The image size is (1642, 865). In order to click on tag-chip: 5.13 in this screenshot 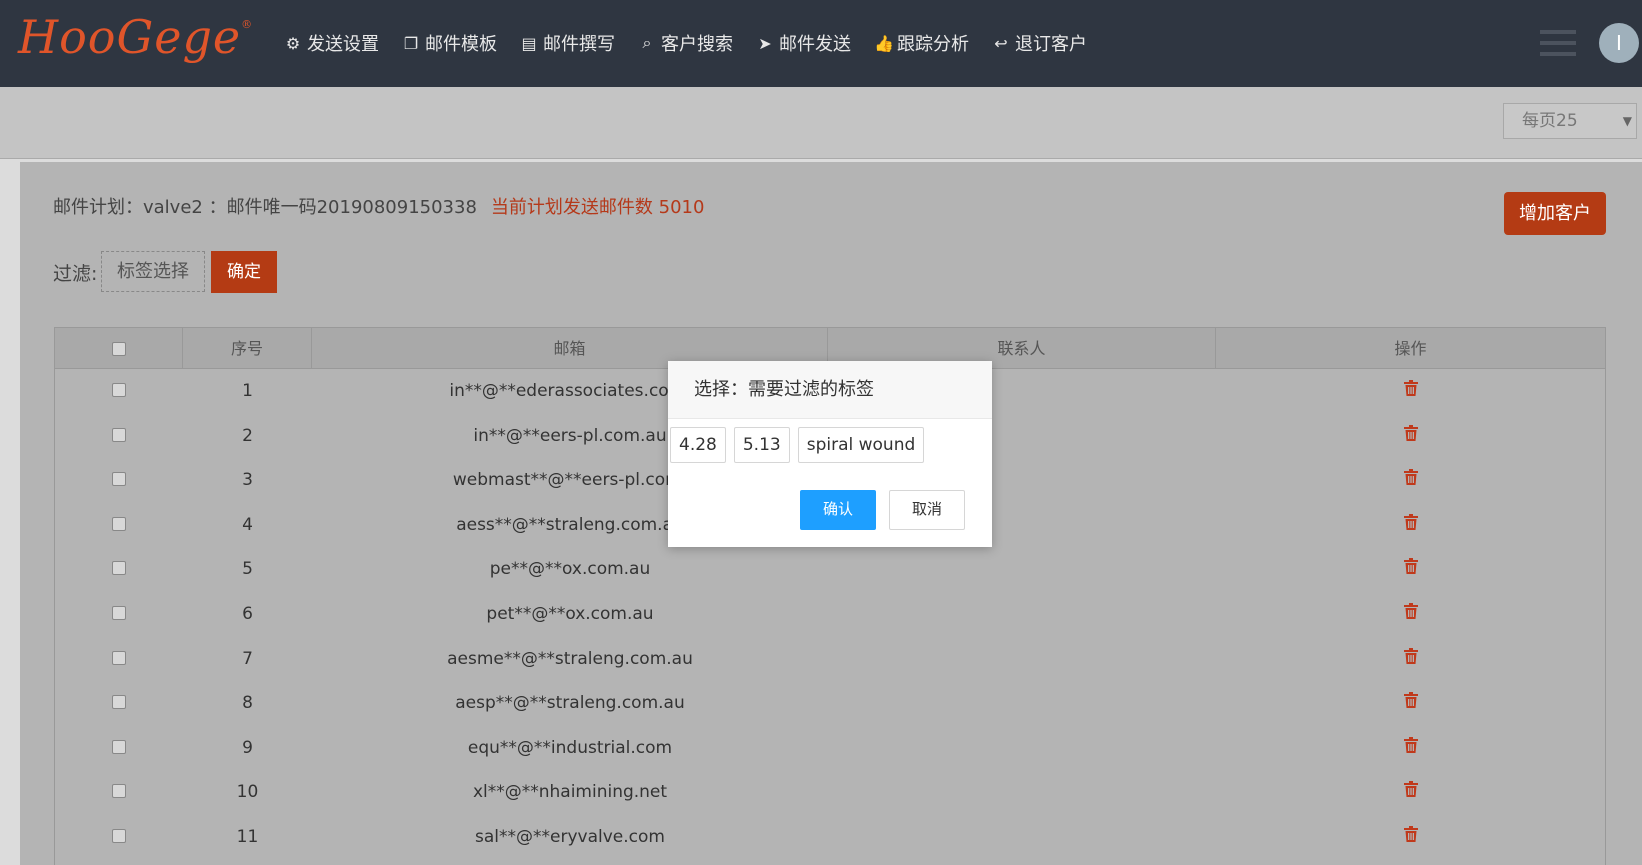, I will do `click(761, 445)`.